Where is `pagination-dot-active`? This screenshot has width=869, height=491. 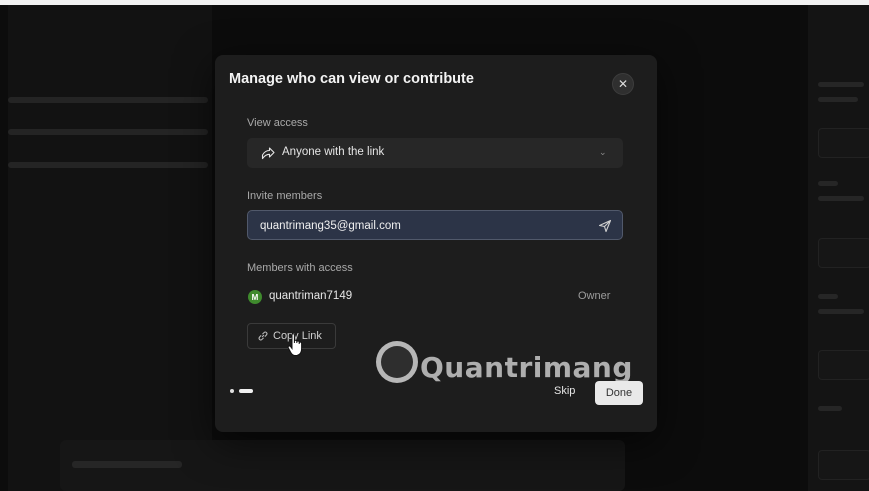
pagination-dot-active is located at coordinates (246, 391).